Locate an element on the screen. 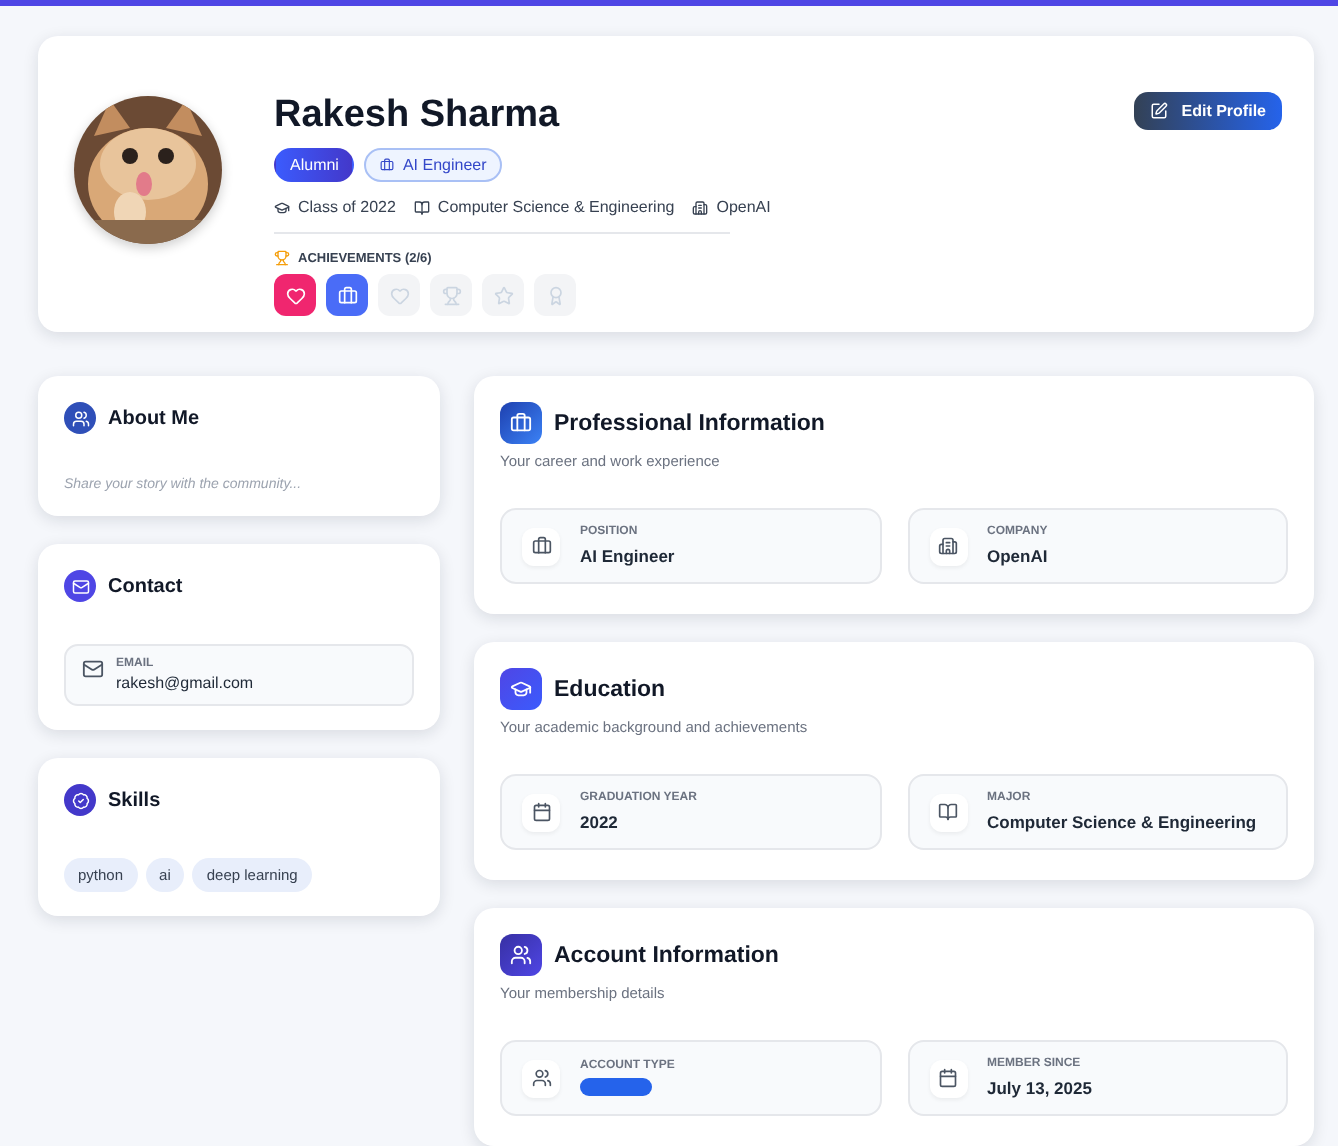  envelope-icon is located at coordinates (93, 669).